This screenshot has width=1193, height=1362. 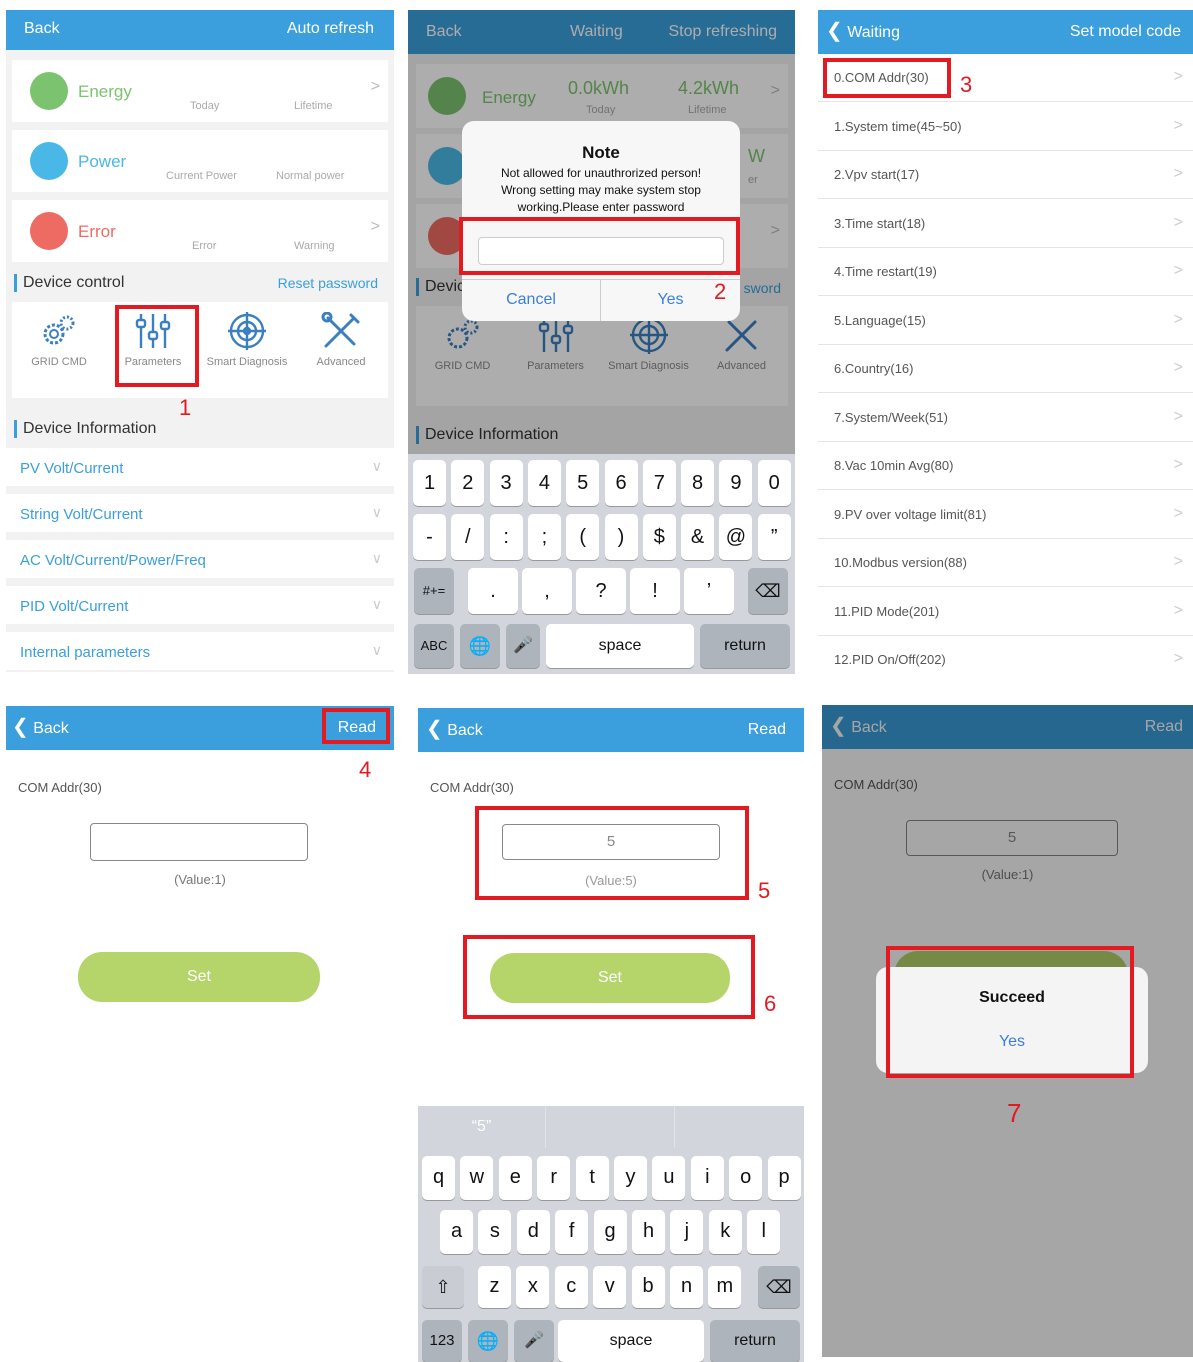 I want to click on cancel-button: Cancel, so click(x=531, y=300).